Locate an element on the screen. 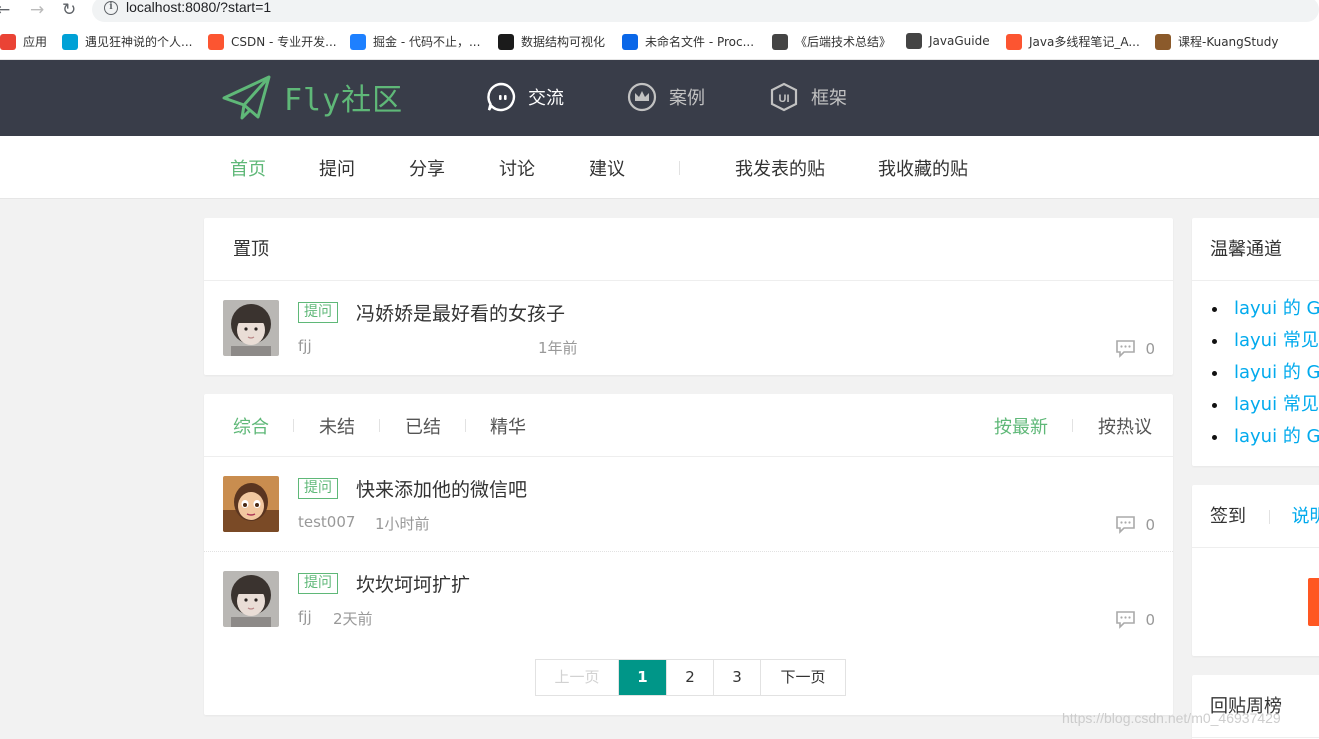 Image resolution: width=1319 pixels, height=739 pixels. apps-grid-icon is located at coordinates (8, 41).